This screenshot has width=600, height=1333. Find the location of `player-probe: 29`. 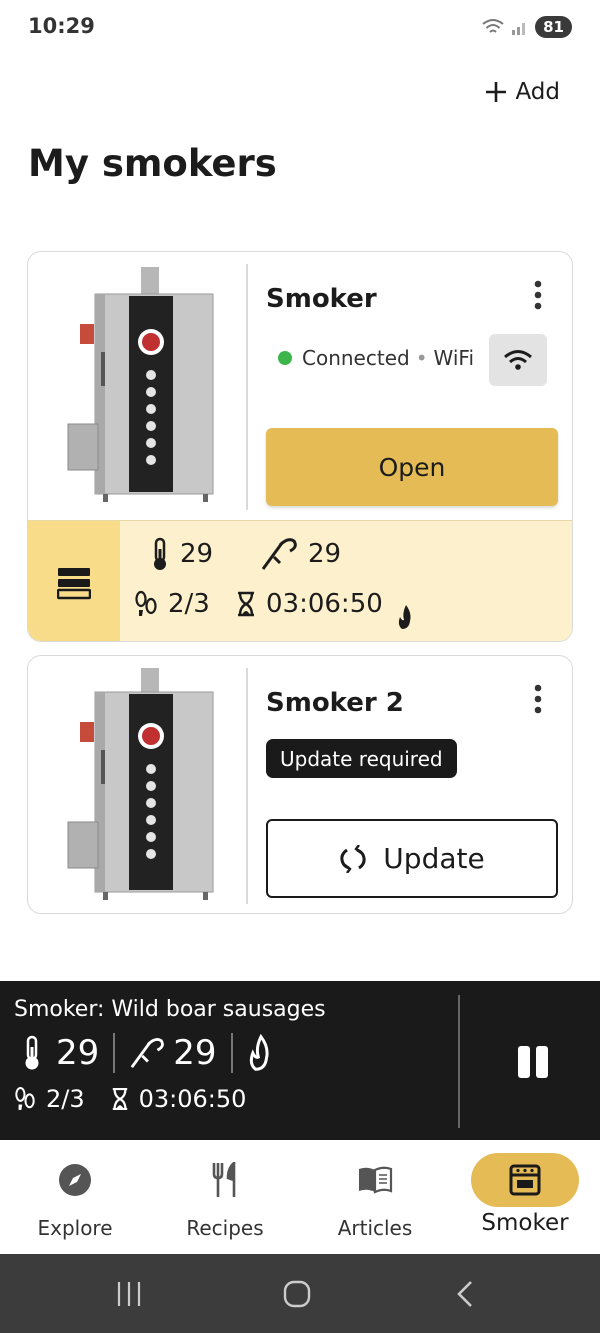

player-probe: 29 is located at coordinates (195, 1053).